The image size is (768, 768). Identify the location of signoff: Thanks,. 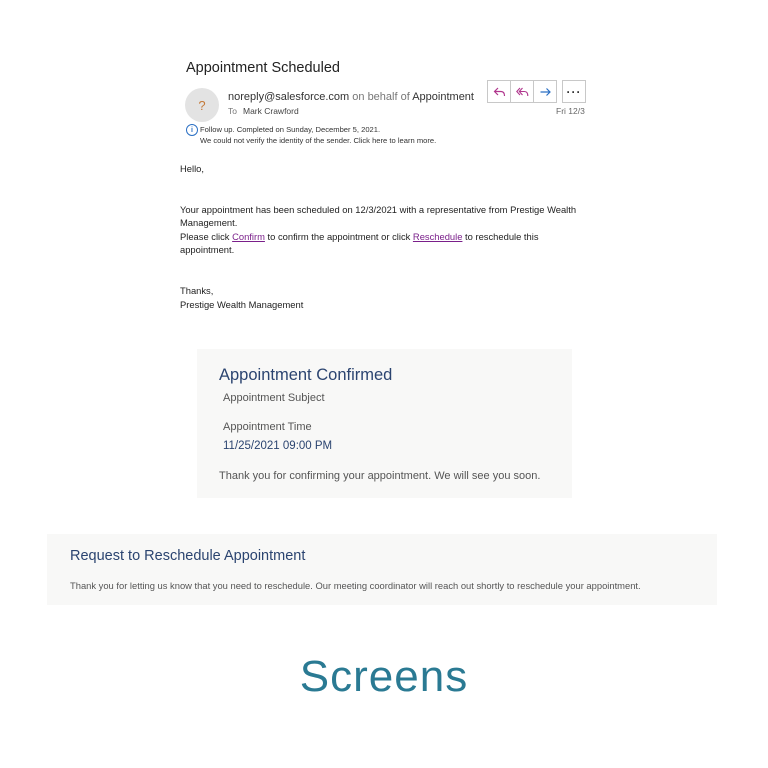
(197, 290).